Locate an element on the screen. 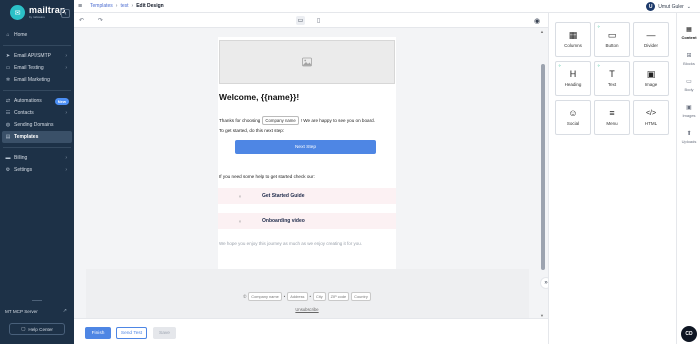 Image resolution: width=700 pixels, height=344 pixels. inbox-icon: ▭ is located at coordinates (8, 68).